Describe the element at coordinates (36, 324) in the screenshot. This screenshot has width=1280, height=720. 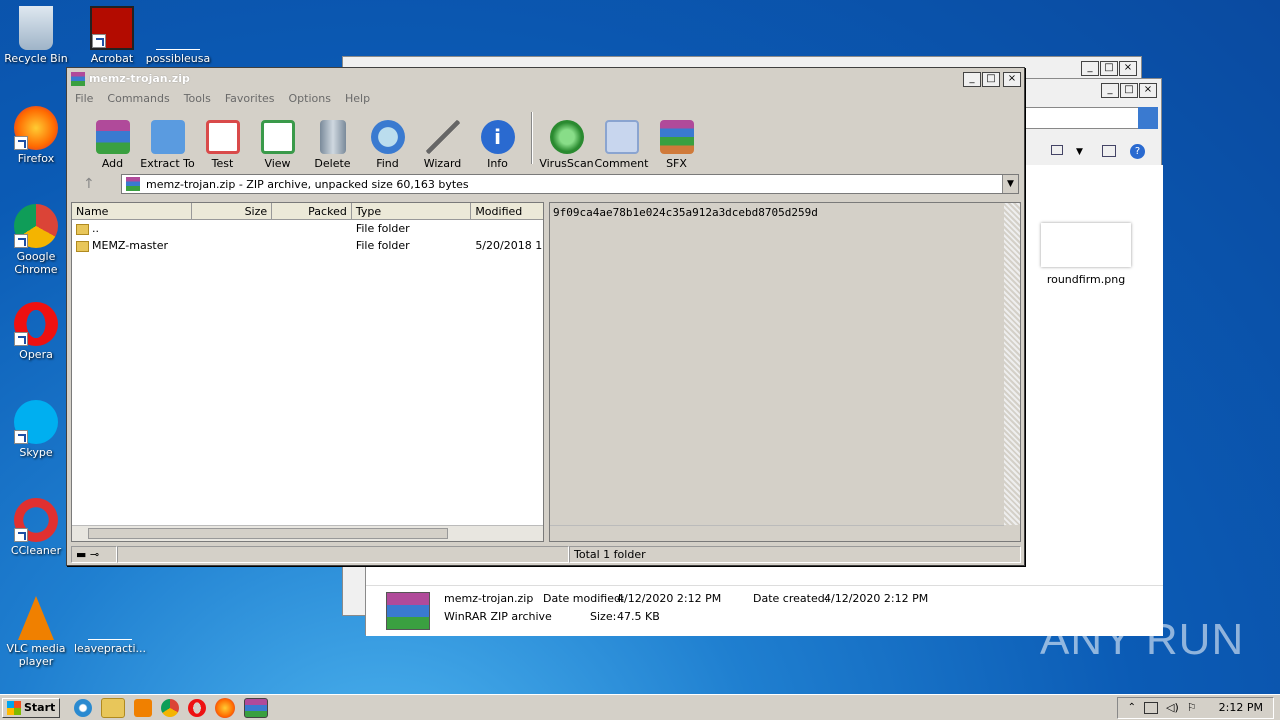
I see `opera-icon` at that location.